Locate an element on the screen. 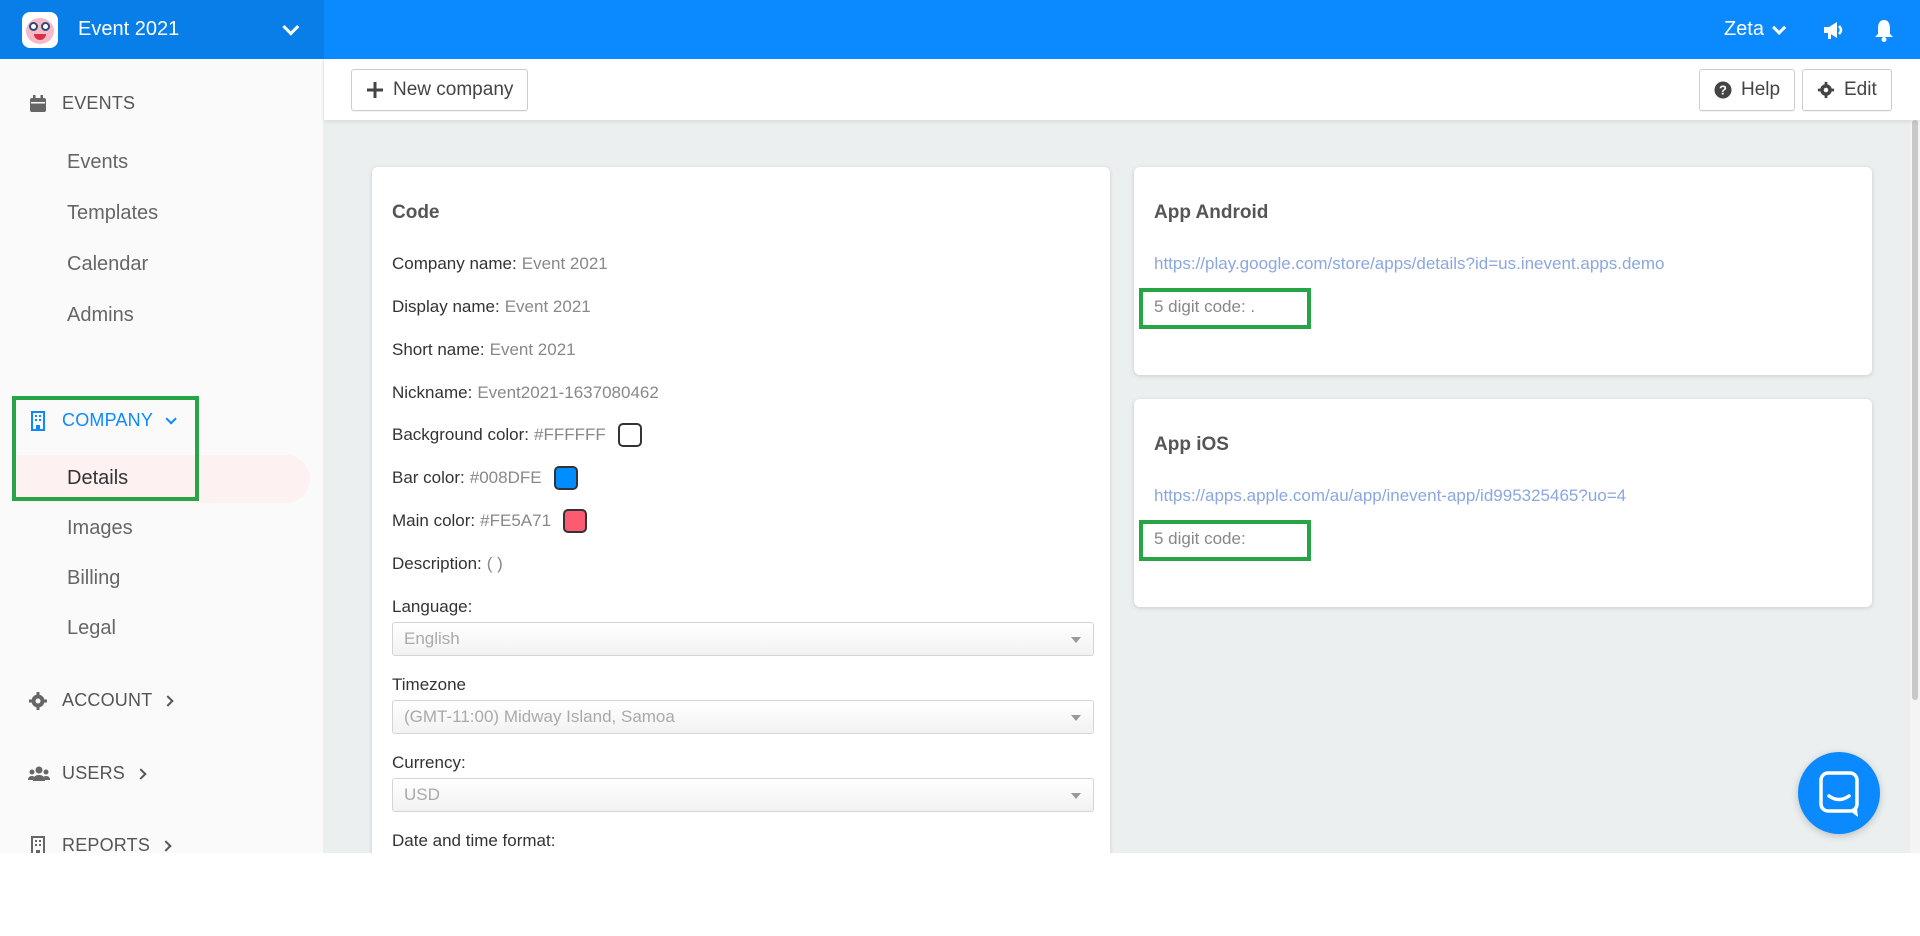 The image size is (1920, 936). field-value: ( ) is located at coordinates (494, 563).